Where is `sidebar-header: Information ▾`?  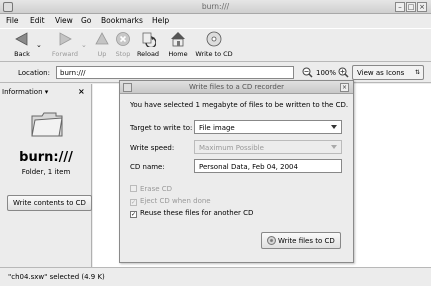 sidebar-header: Information ▾ is located at coordinates (25, 92).